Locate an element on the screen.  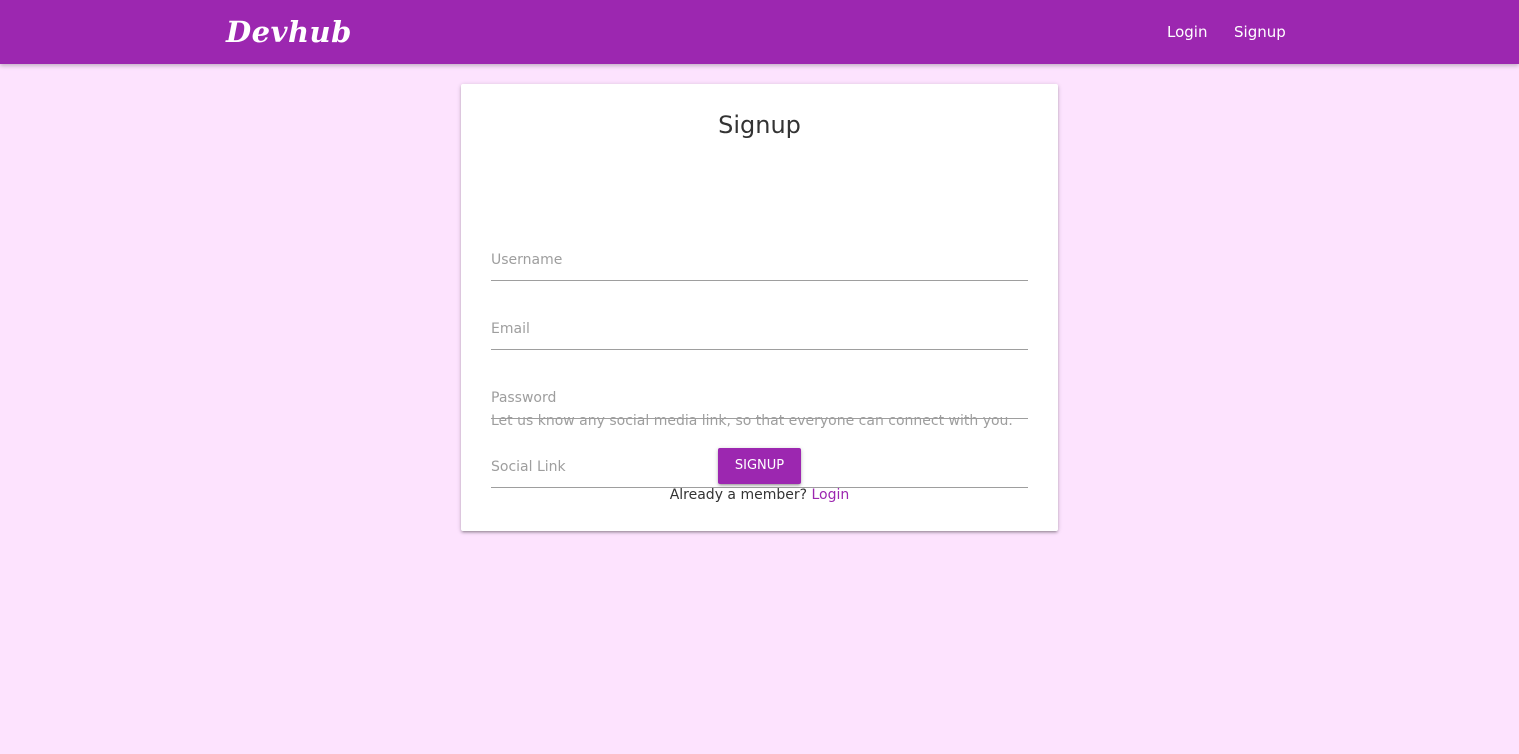
already-member-line: Already a member? Login is located at coordinates (759, 495).